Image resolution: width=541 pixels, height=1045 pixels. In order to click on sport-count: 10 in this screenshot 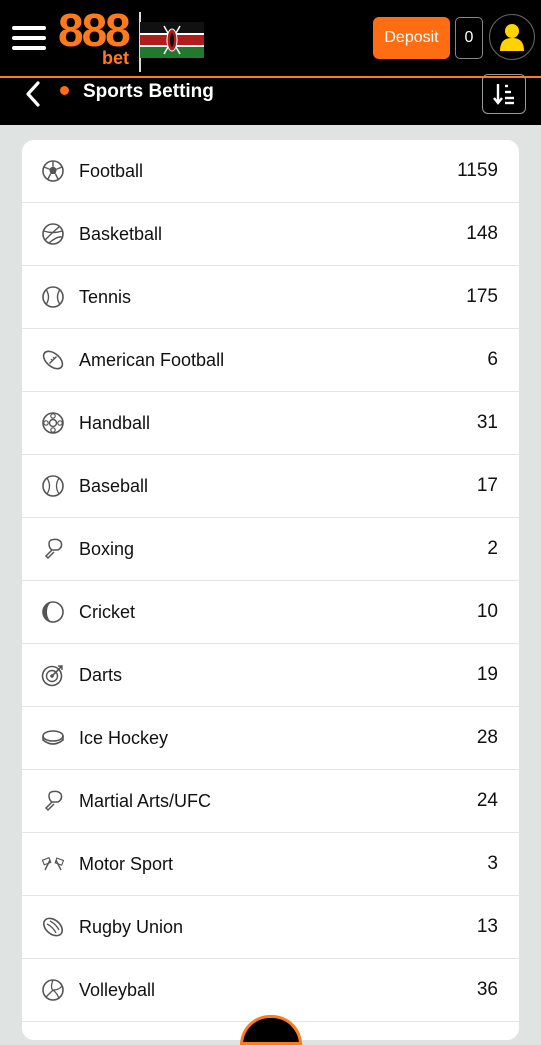, I will do `click(487, 611)`.